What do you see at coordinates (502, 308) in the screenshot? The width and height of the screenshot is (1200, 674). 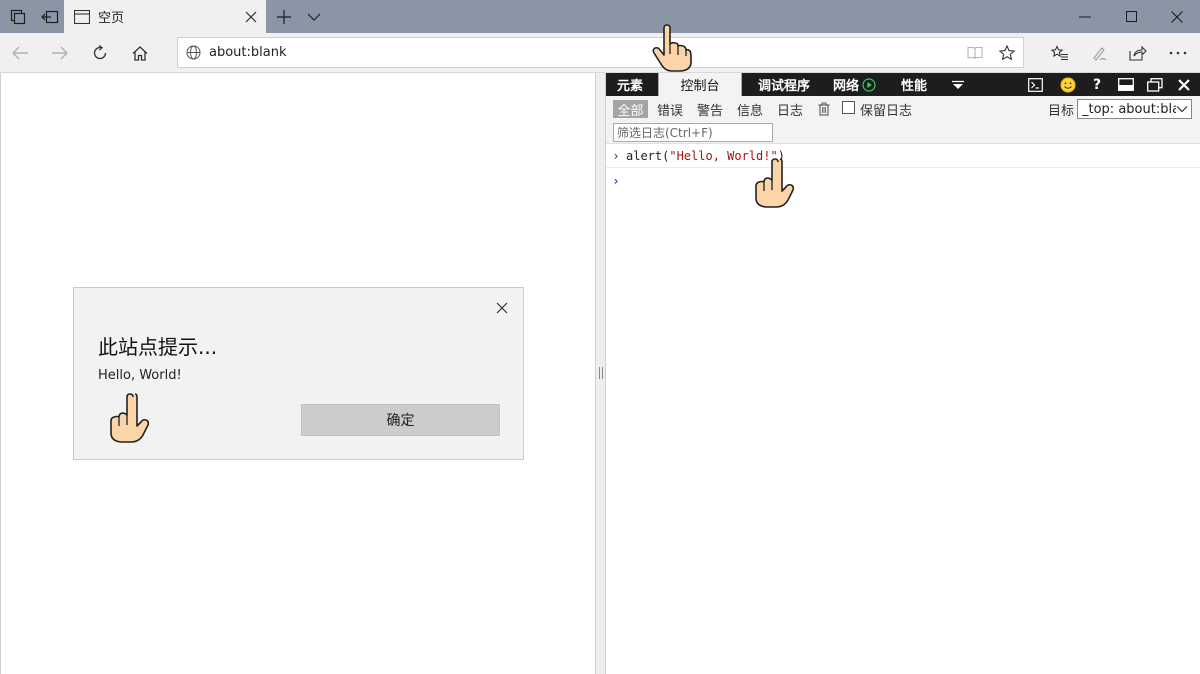 I see `dialog-close-icon` at bounding box center [502, 308].